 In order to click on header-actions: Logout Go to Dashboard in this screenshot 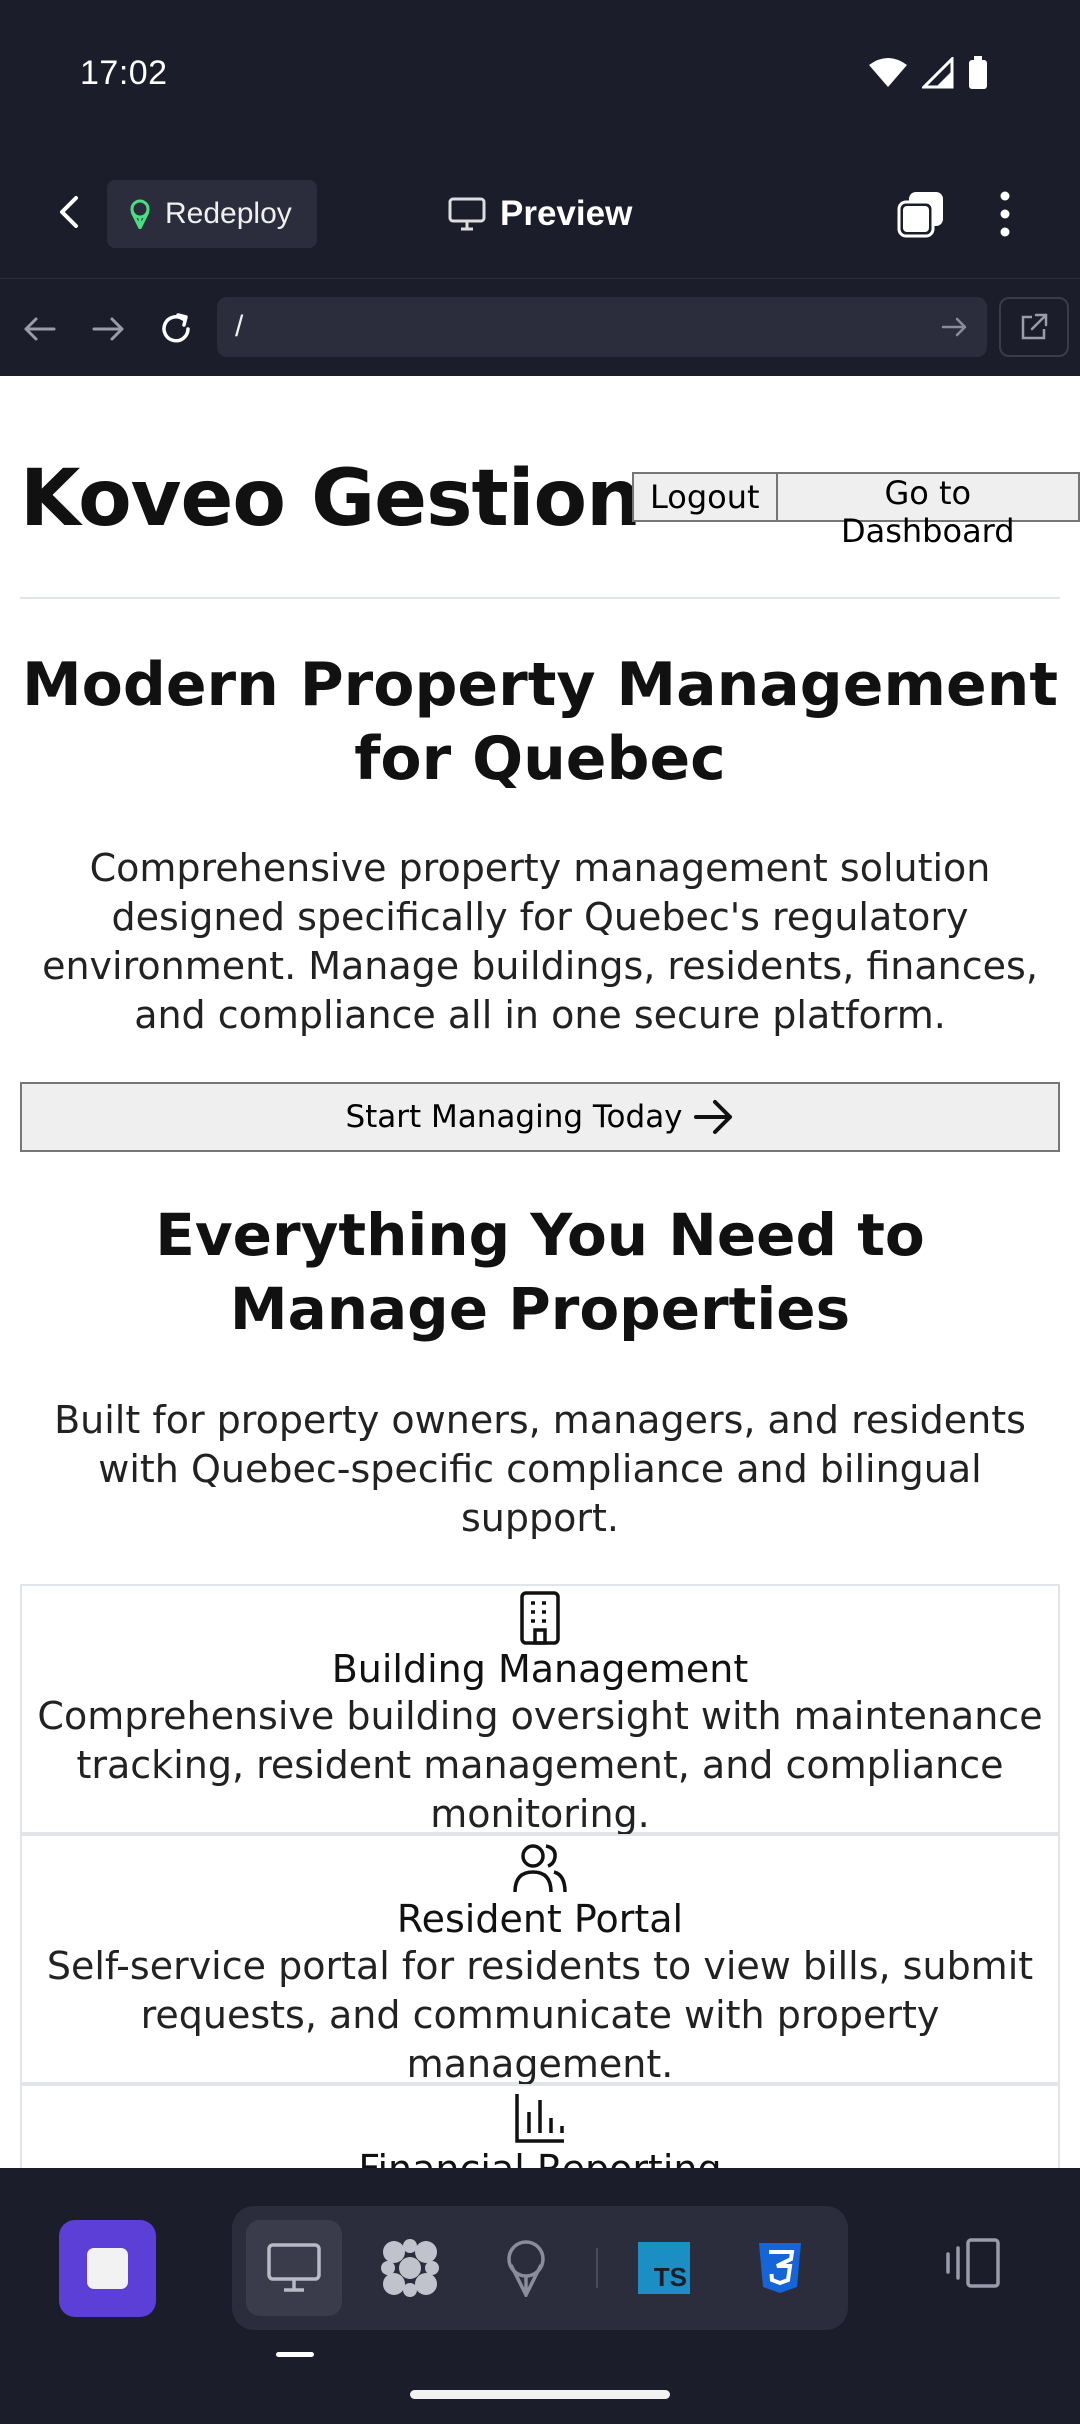, I will do `click(856, 511)`.